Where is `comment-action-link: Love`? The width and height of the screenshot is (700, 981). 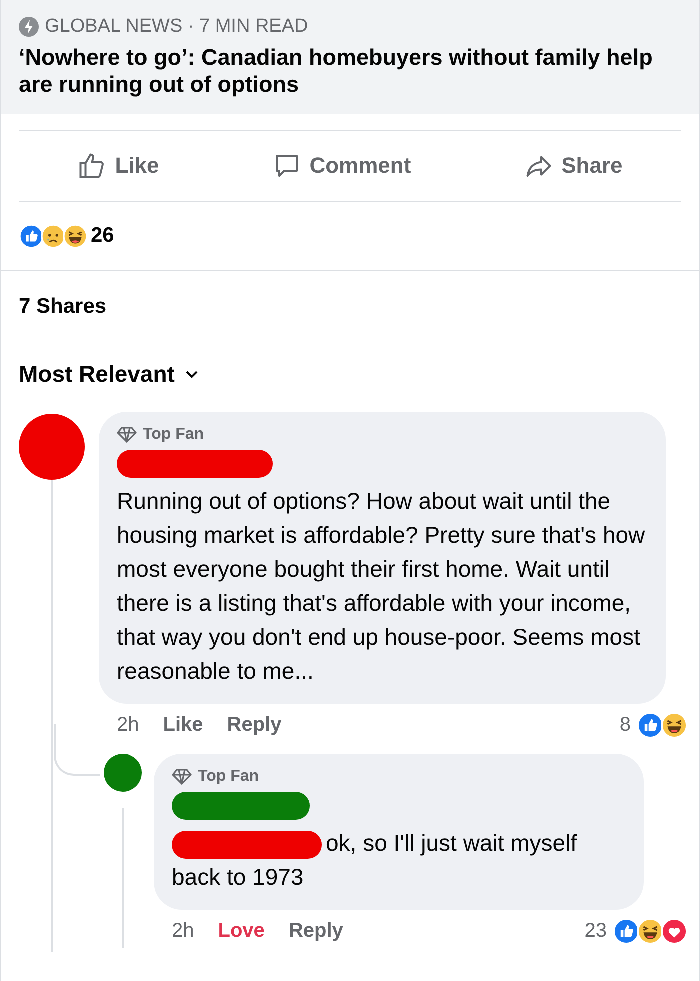
comment-action-link: Love is located at coordinates (241, 931).